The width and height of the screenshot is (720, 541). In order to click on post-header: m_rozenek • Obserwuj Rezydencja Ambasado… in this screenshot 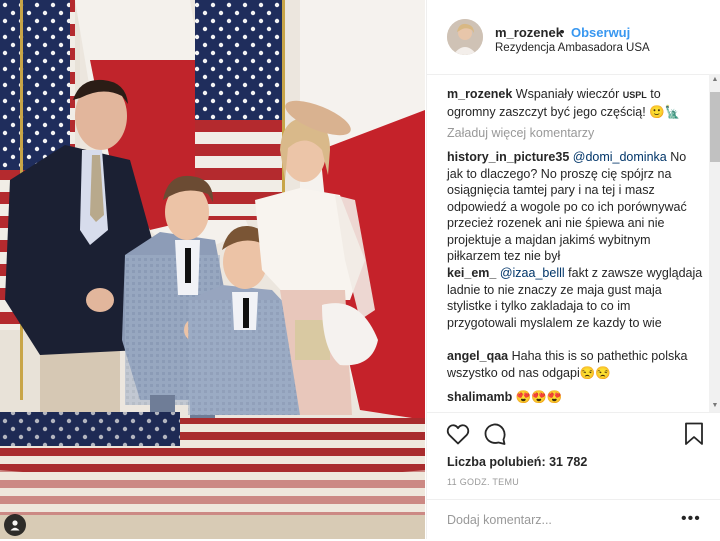, I will do `click(573, 37)`.